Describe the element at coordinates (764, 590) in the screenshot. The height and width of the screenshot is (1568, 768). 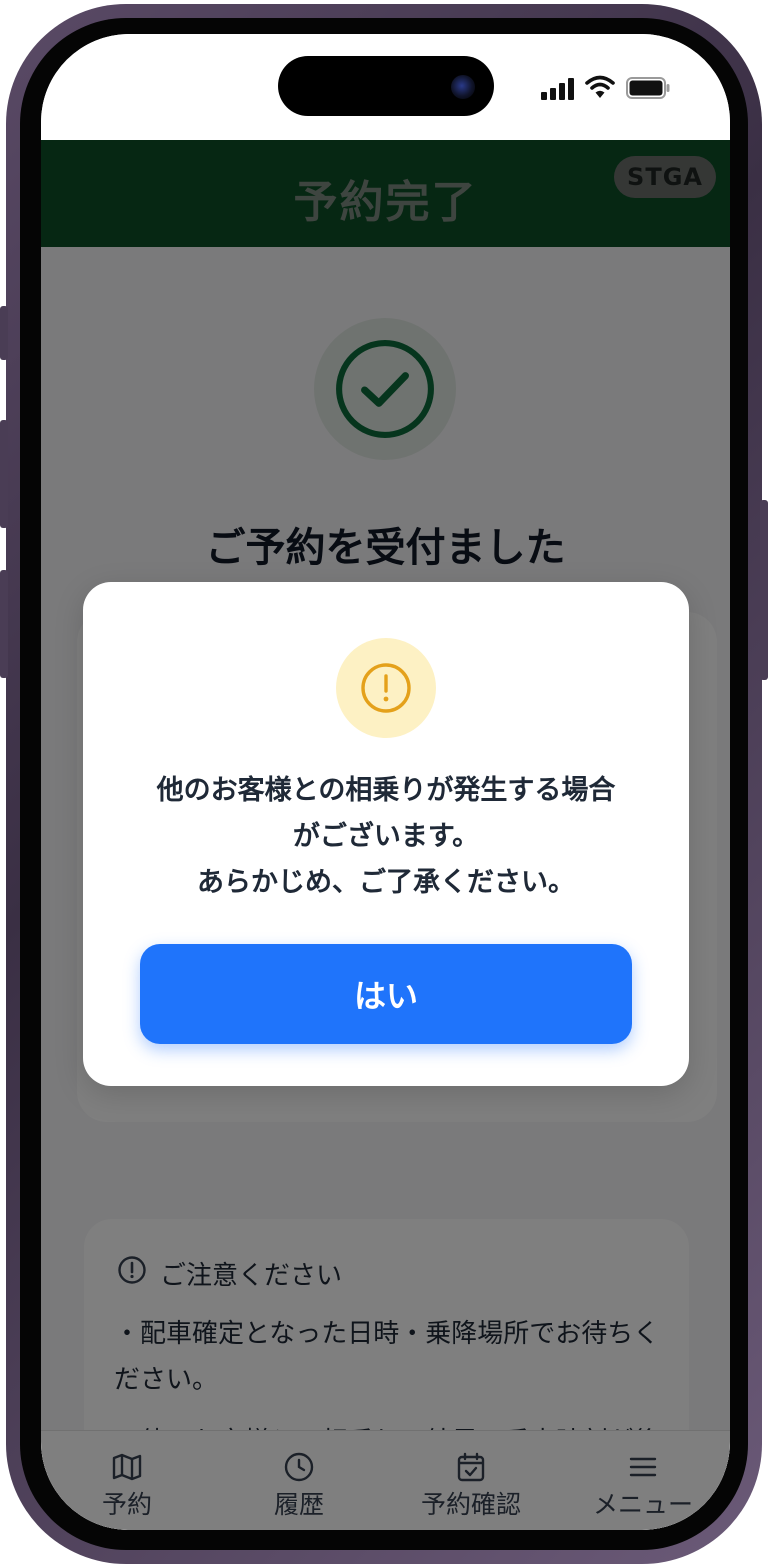
I see `side-button-power` at that location.